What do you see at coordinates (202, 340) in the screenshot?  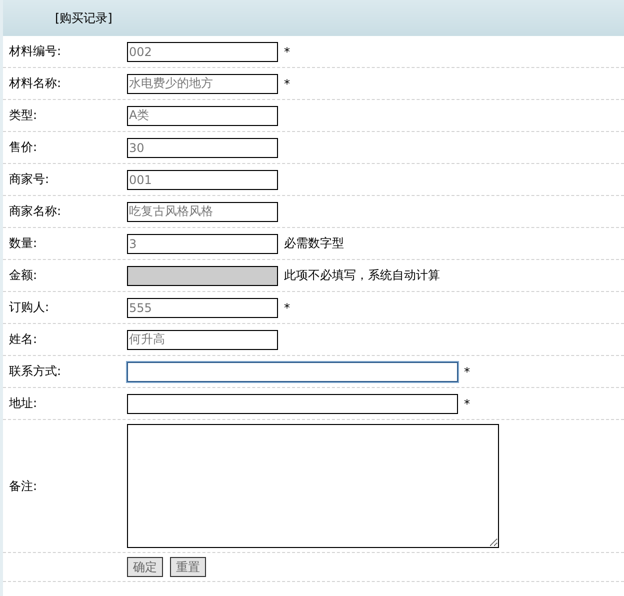 I see `input-field: 何升高` at bounding box center [202, 340].